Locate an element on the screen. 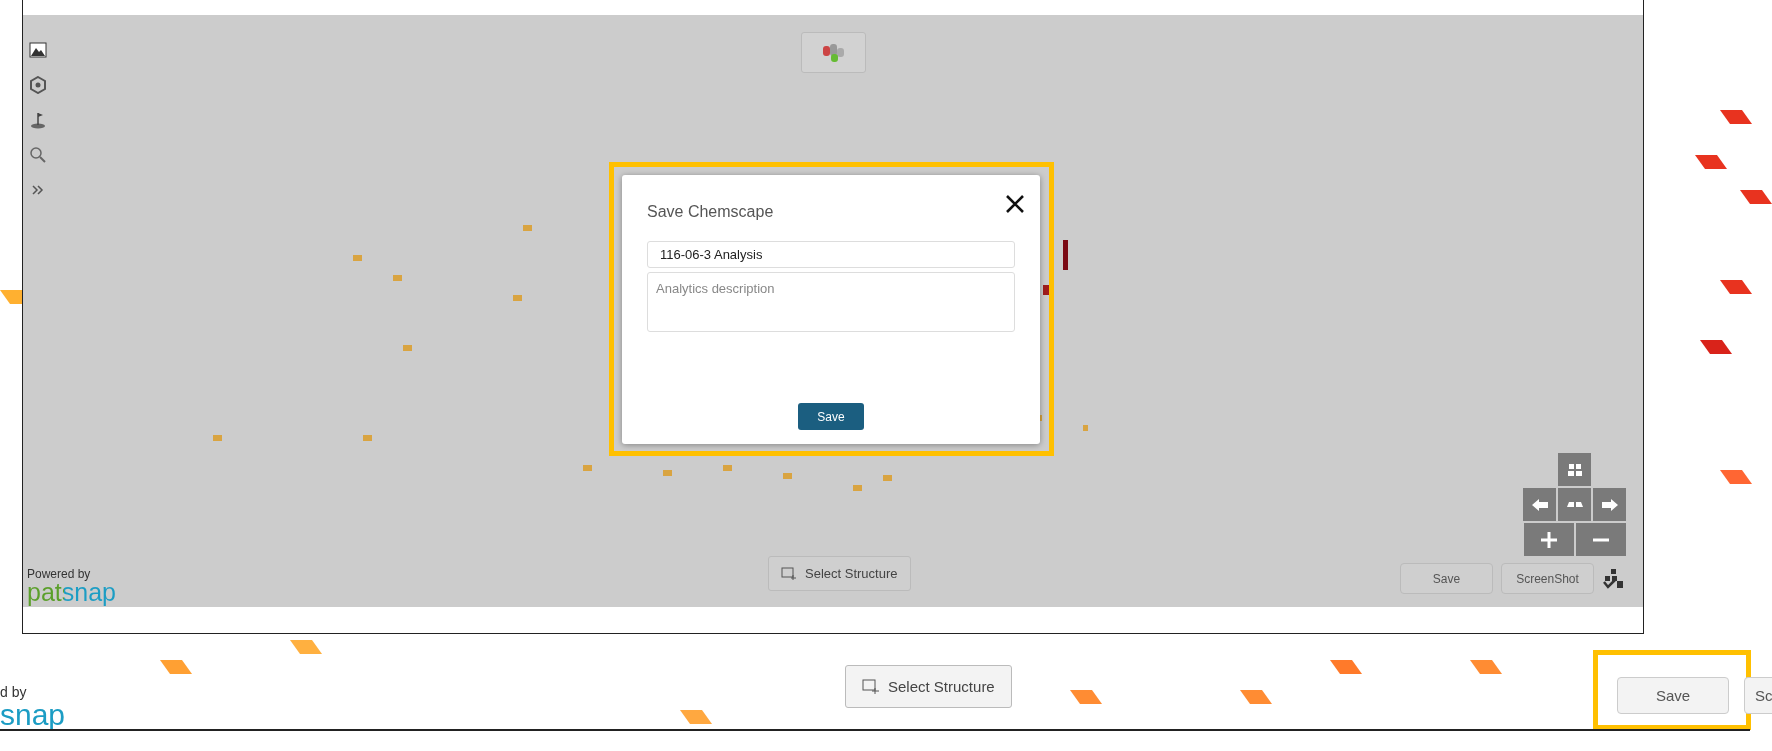 The height and width of the screenshot is (751, 1772). screenshot-button: ScreenShot is located at coordinates (1547, 578).